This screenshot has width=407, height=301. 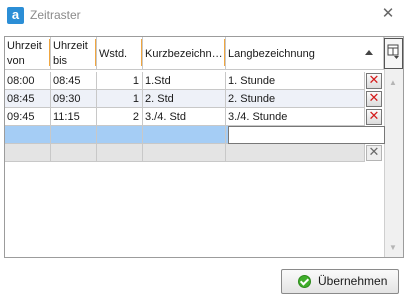 I want to click on header-line: von, so click(x=16, y=61).